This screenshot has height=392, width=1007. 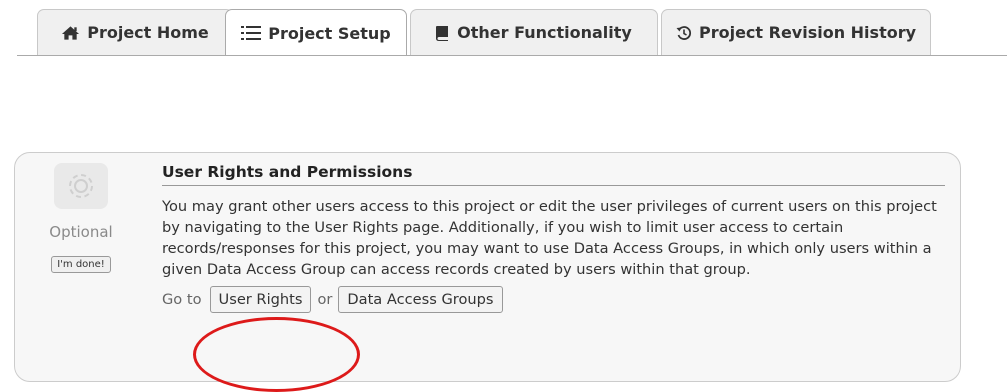 What do you see at coordinates (260, 299) in the screenshot?
I see `user-rights-button: User Rights` at bounding box center [260, 299].